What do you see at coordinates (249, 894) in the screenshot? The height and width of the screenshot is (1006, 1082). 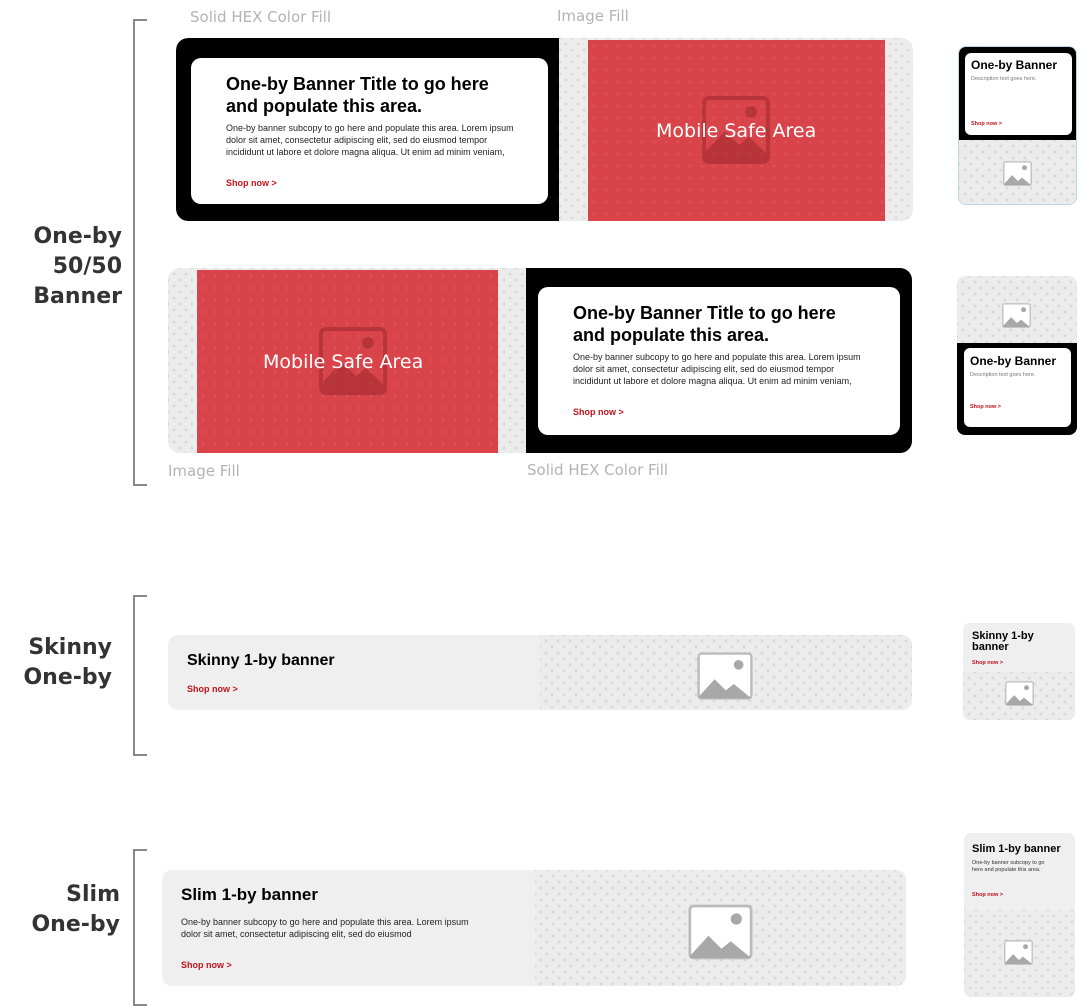 I see `slim-banner-title: Slim 1-by banner` at bounding box center [249, 894].